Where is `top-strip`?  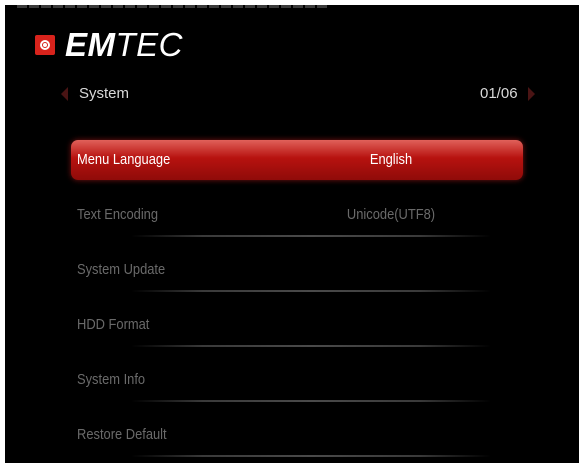 top-strip is located at coordinates (172, 6).